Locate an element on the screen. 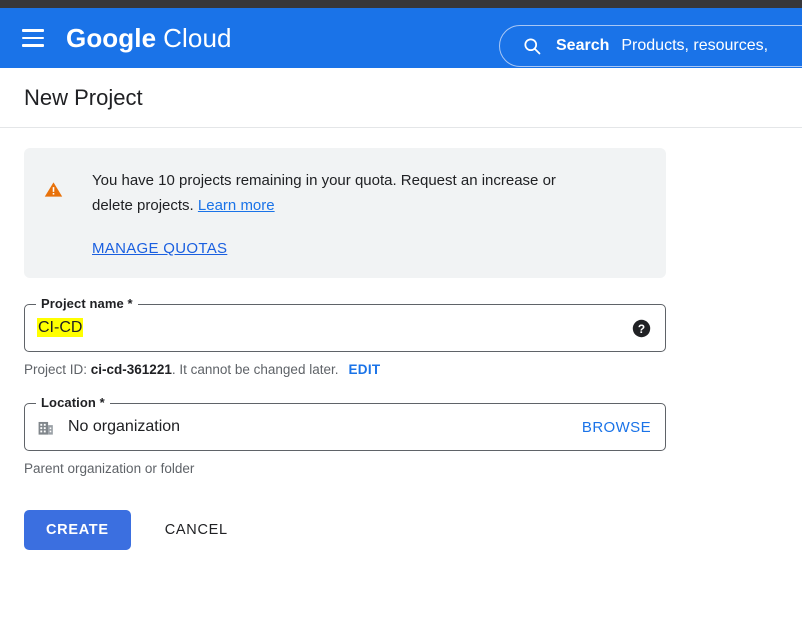  project-name-value-text: CI-CD is located at coordinates (60, 327).